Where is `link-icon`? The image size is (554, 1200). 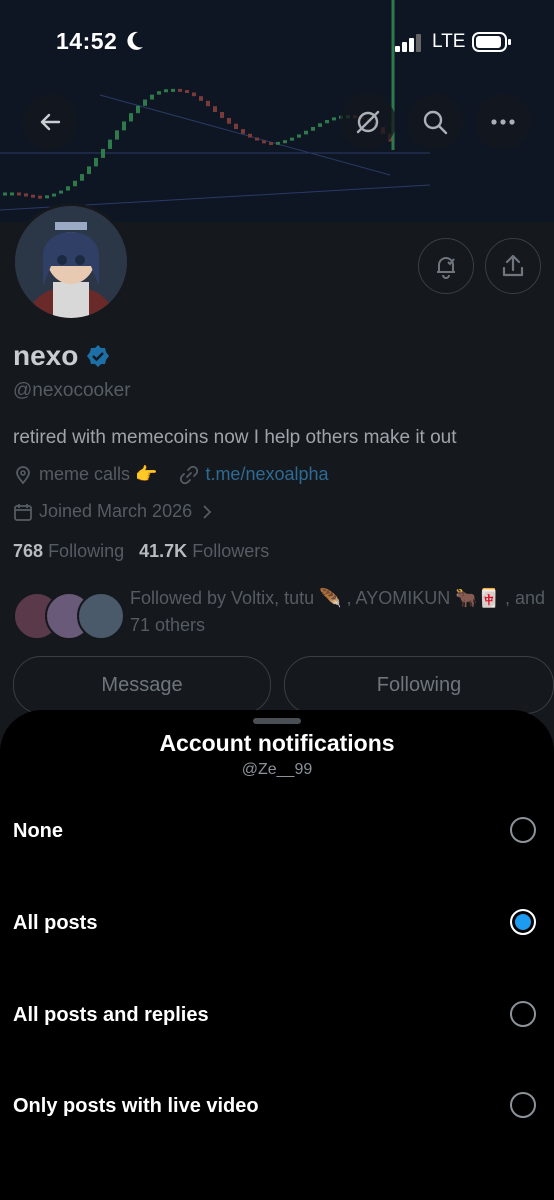
link-icon is located at coordinates (189, 474).